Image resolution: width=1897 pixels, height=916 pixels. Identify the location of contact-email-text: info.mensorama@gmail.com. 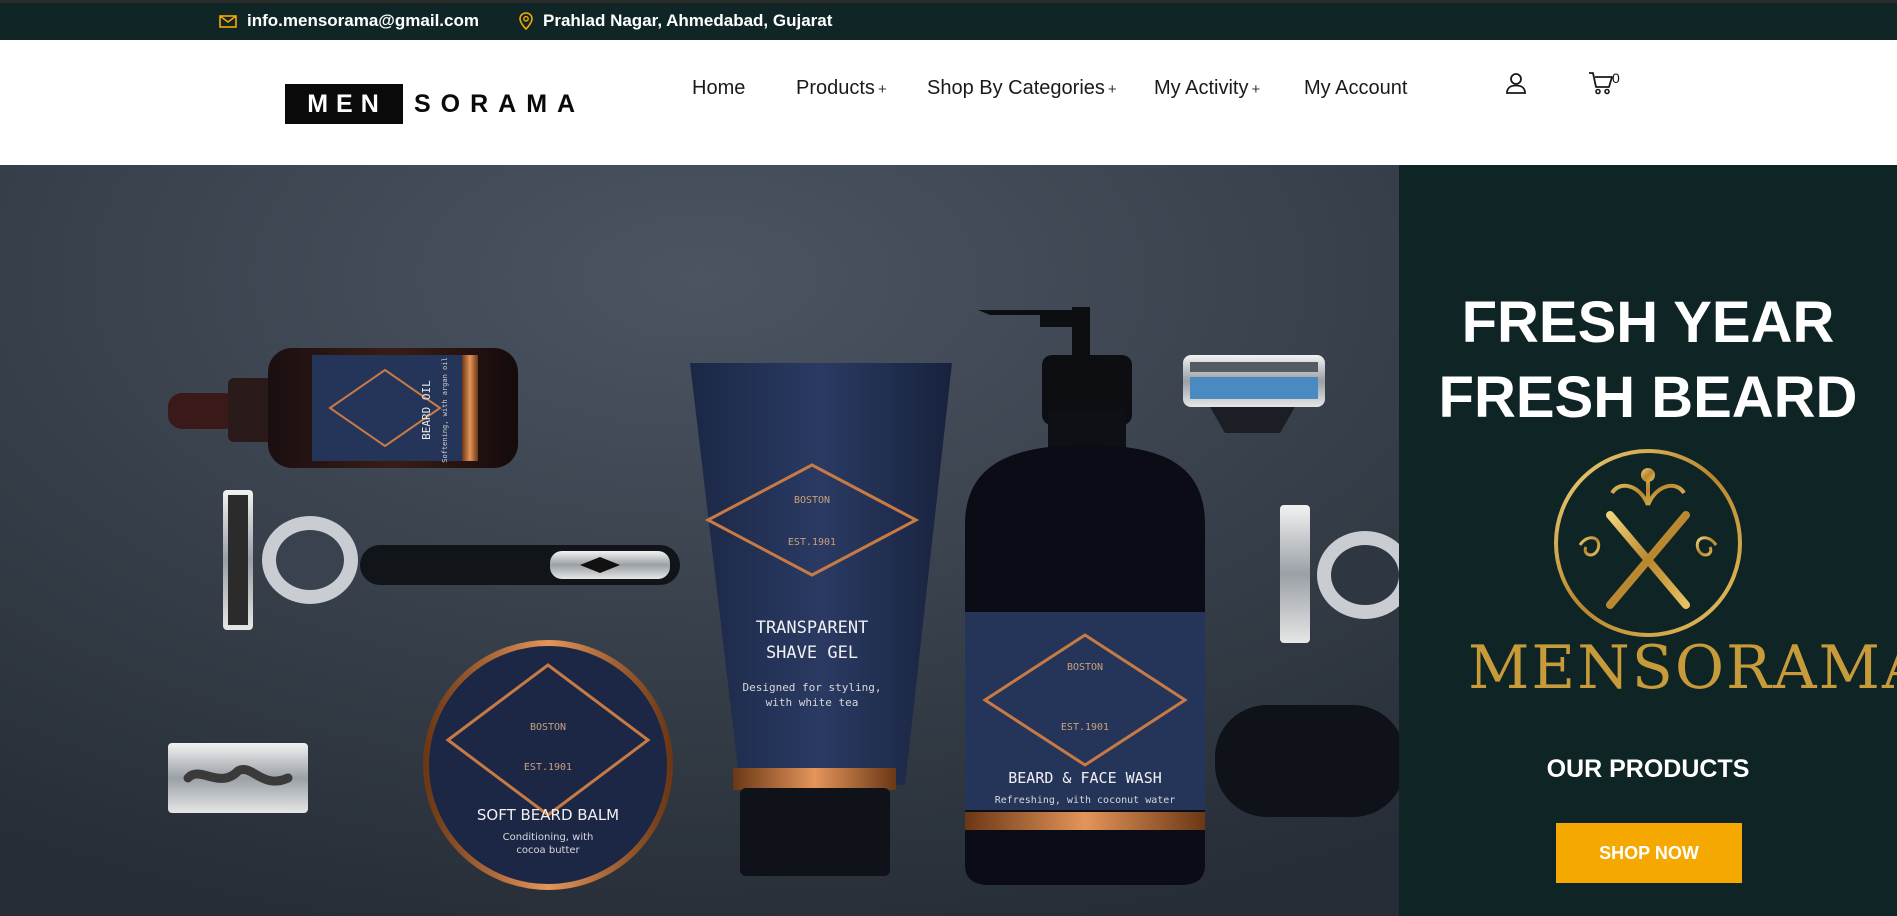
(363, 20).